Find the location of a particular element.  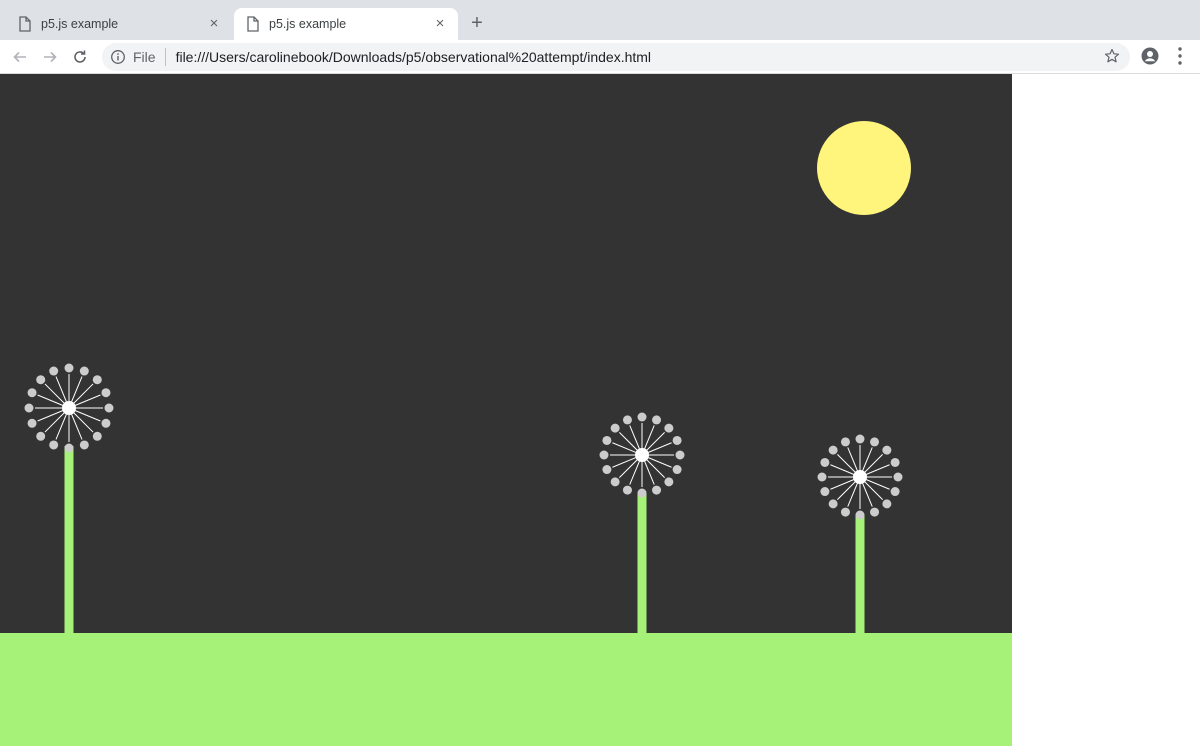

star-icon is located at coordinates (1112, 56).